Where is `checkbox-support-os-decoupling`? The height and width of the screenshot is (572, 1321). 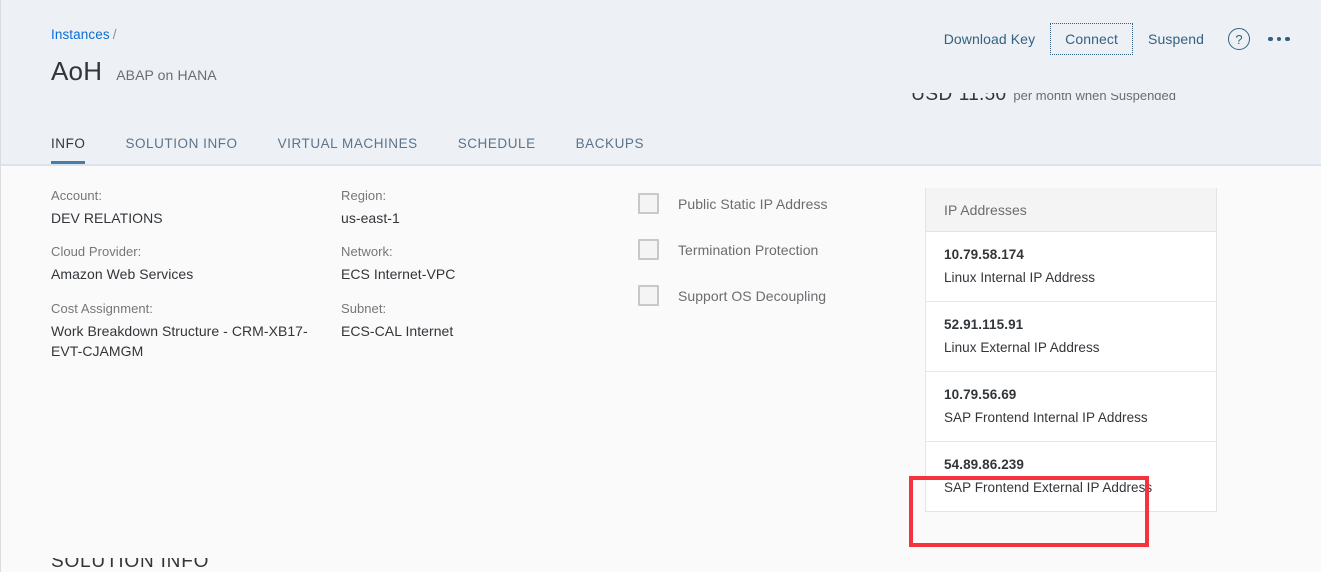
checkbox-support-os-decoupling is located at coordinates (648, 295).